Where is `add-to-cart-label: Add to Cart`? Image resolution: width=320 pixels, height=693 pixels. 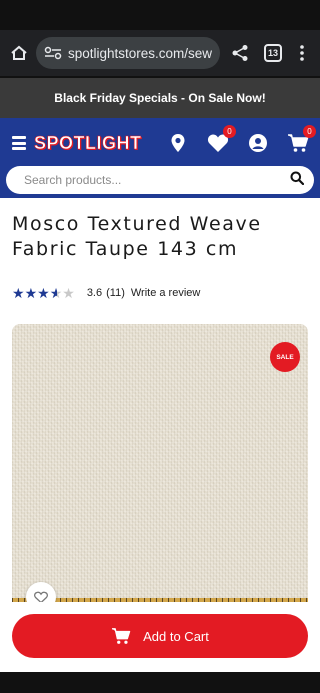 add-to-cart-label: Add to Cart is located at coordinates (176, 636).